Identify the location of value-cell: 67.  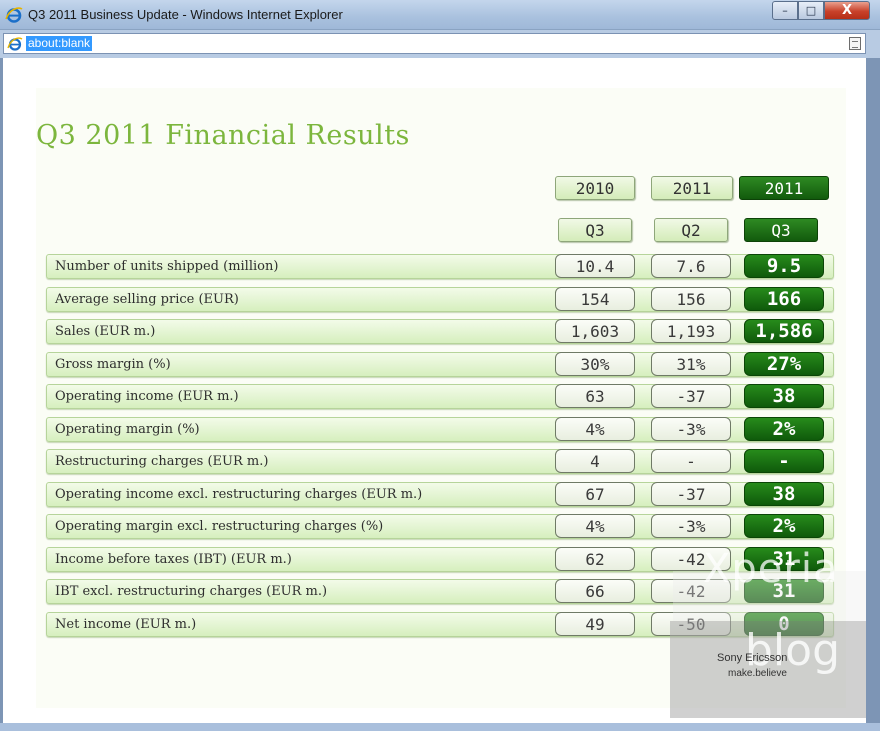
(595, 494).